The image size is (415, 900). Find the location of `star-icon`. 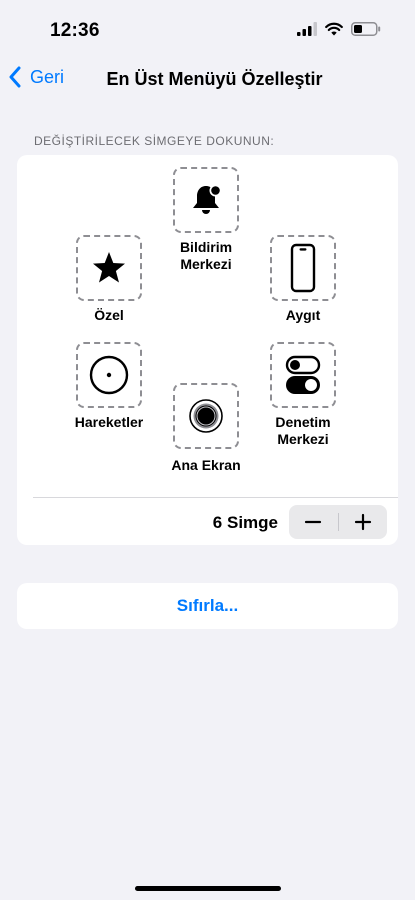

star-icon is located at coordinates (109, 267).